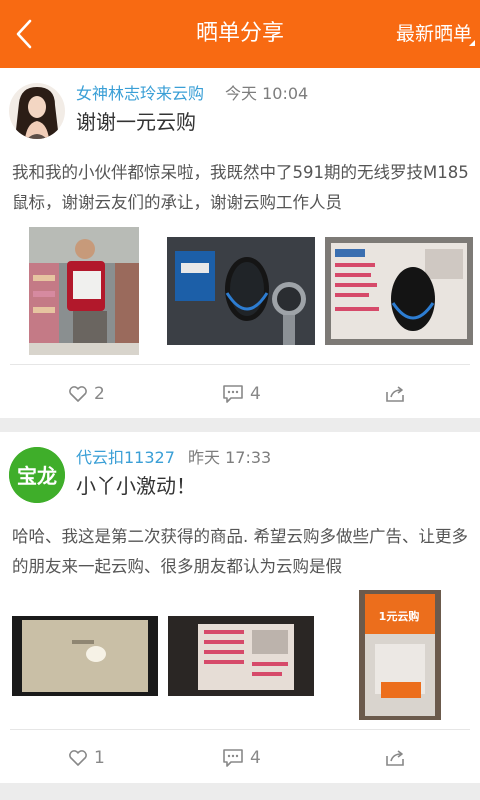  I want to click on like-count: 2, so click(99, 394).